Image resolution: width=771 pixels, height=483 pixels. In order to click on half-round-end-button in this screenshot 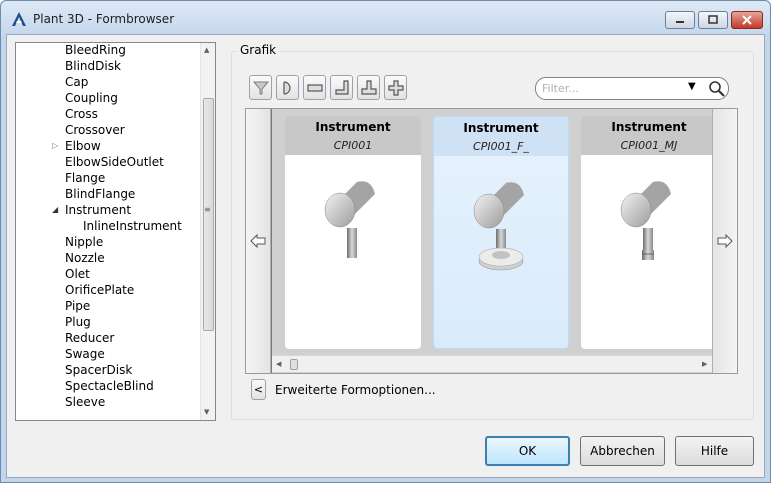, I will do `click(287, 87)`.